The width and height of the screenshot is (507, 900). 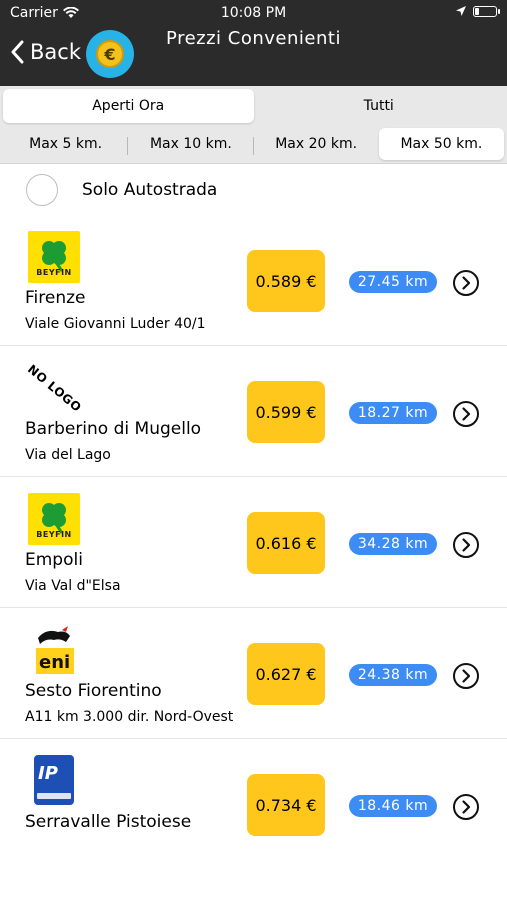 I want to click on highway-only-checkbox, so click(x=42, y=190).